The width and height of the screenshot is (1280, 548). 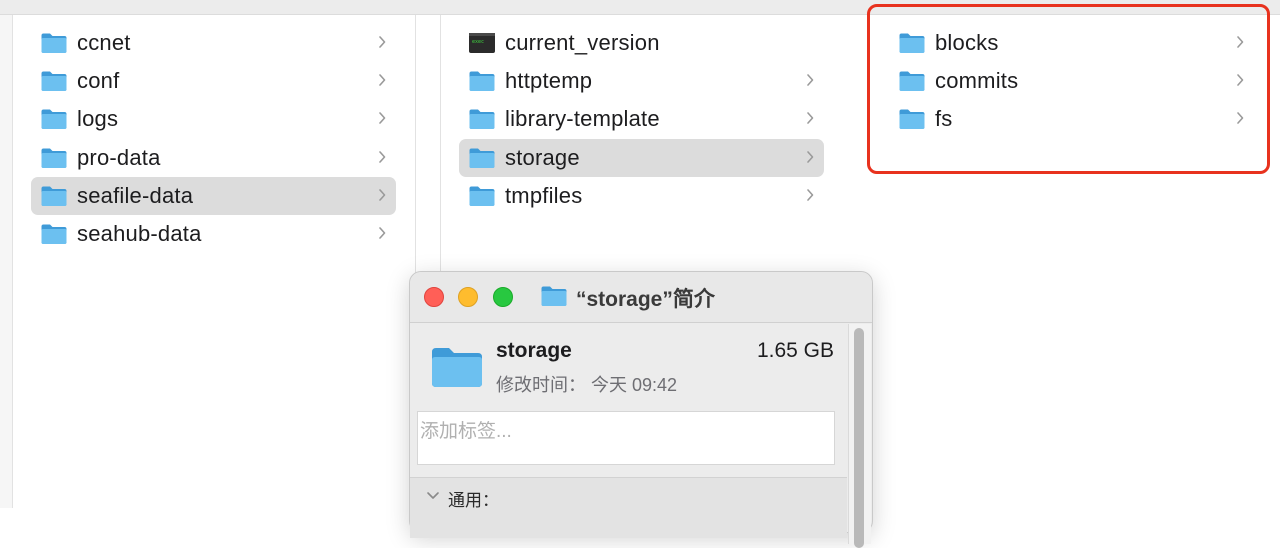 I want to click on item-label: storage, so click(x=542, y=157).